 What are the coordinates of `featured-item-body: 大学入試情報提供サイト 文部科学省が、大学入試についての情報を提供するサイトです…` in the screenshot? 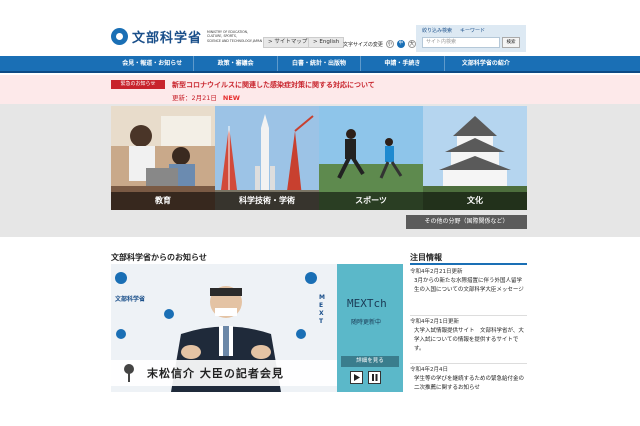 It's located at (469, 340).